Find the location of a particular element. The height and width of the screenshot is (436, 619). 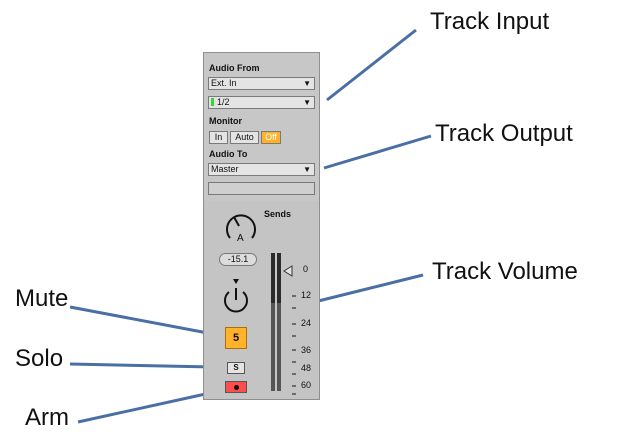

scale-label-24: 24 is located at coordinates (306, 323).